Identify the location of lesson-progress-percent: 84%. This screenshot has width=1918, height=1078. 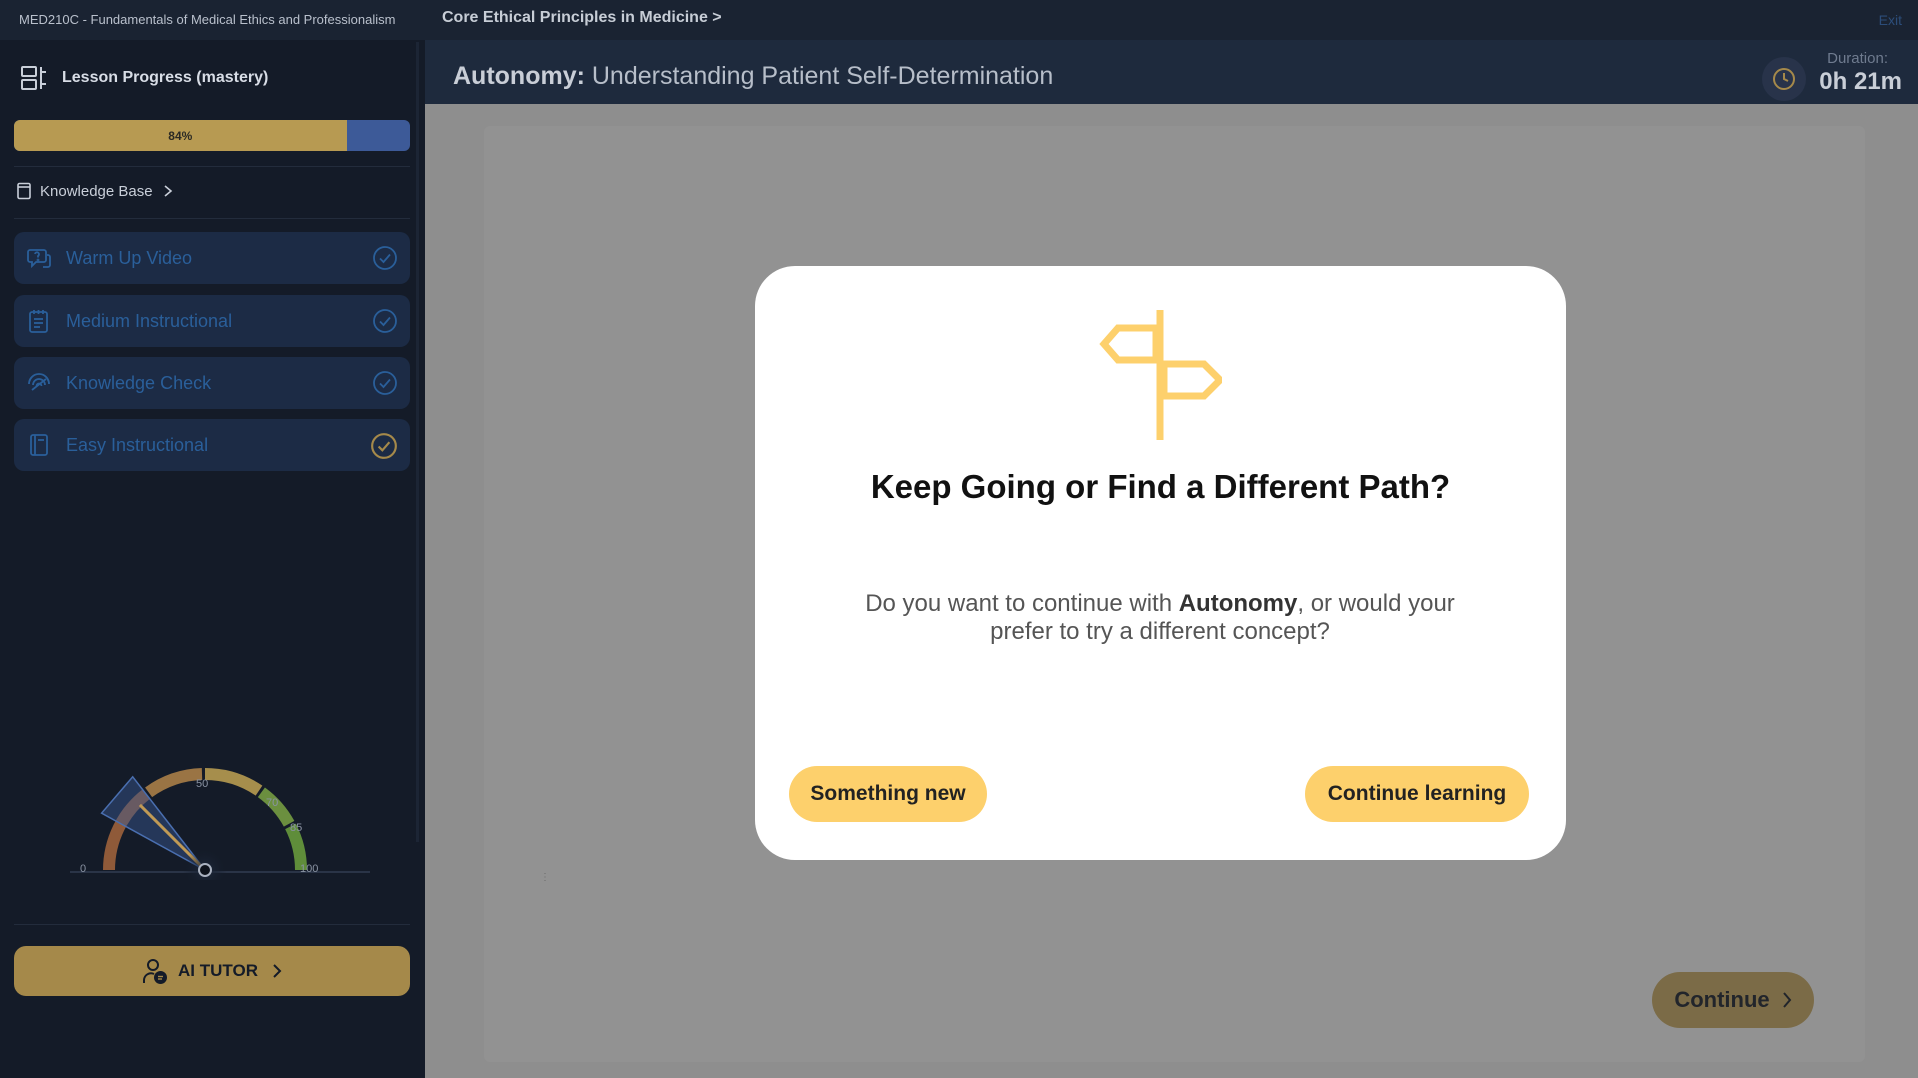
(180, 135).